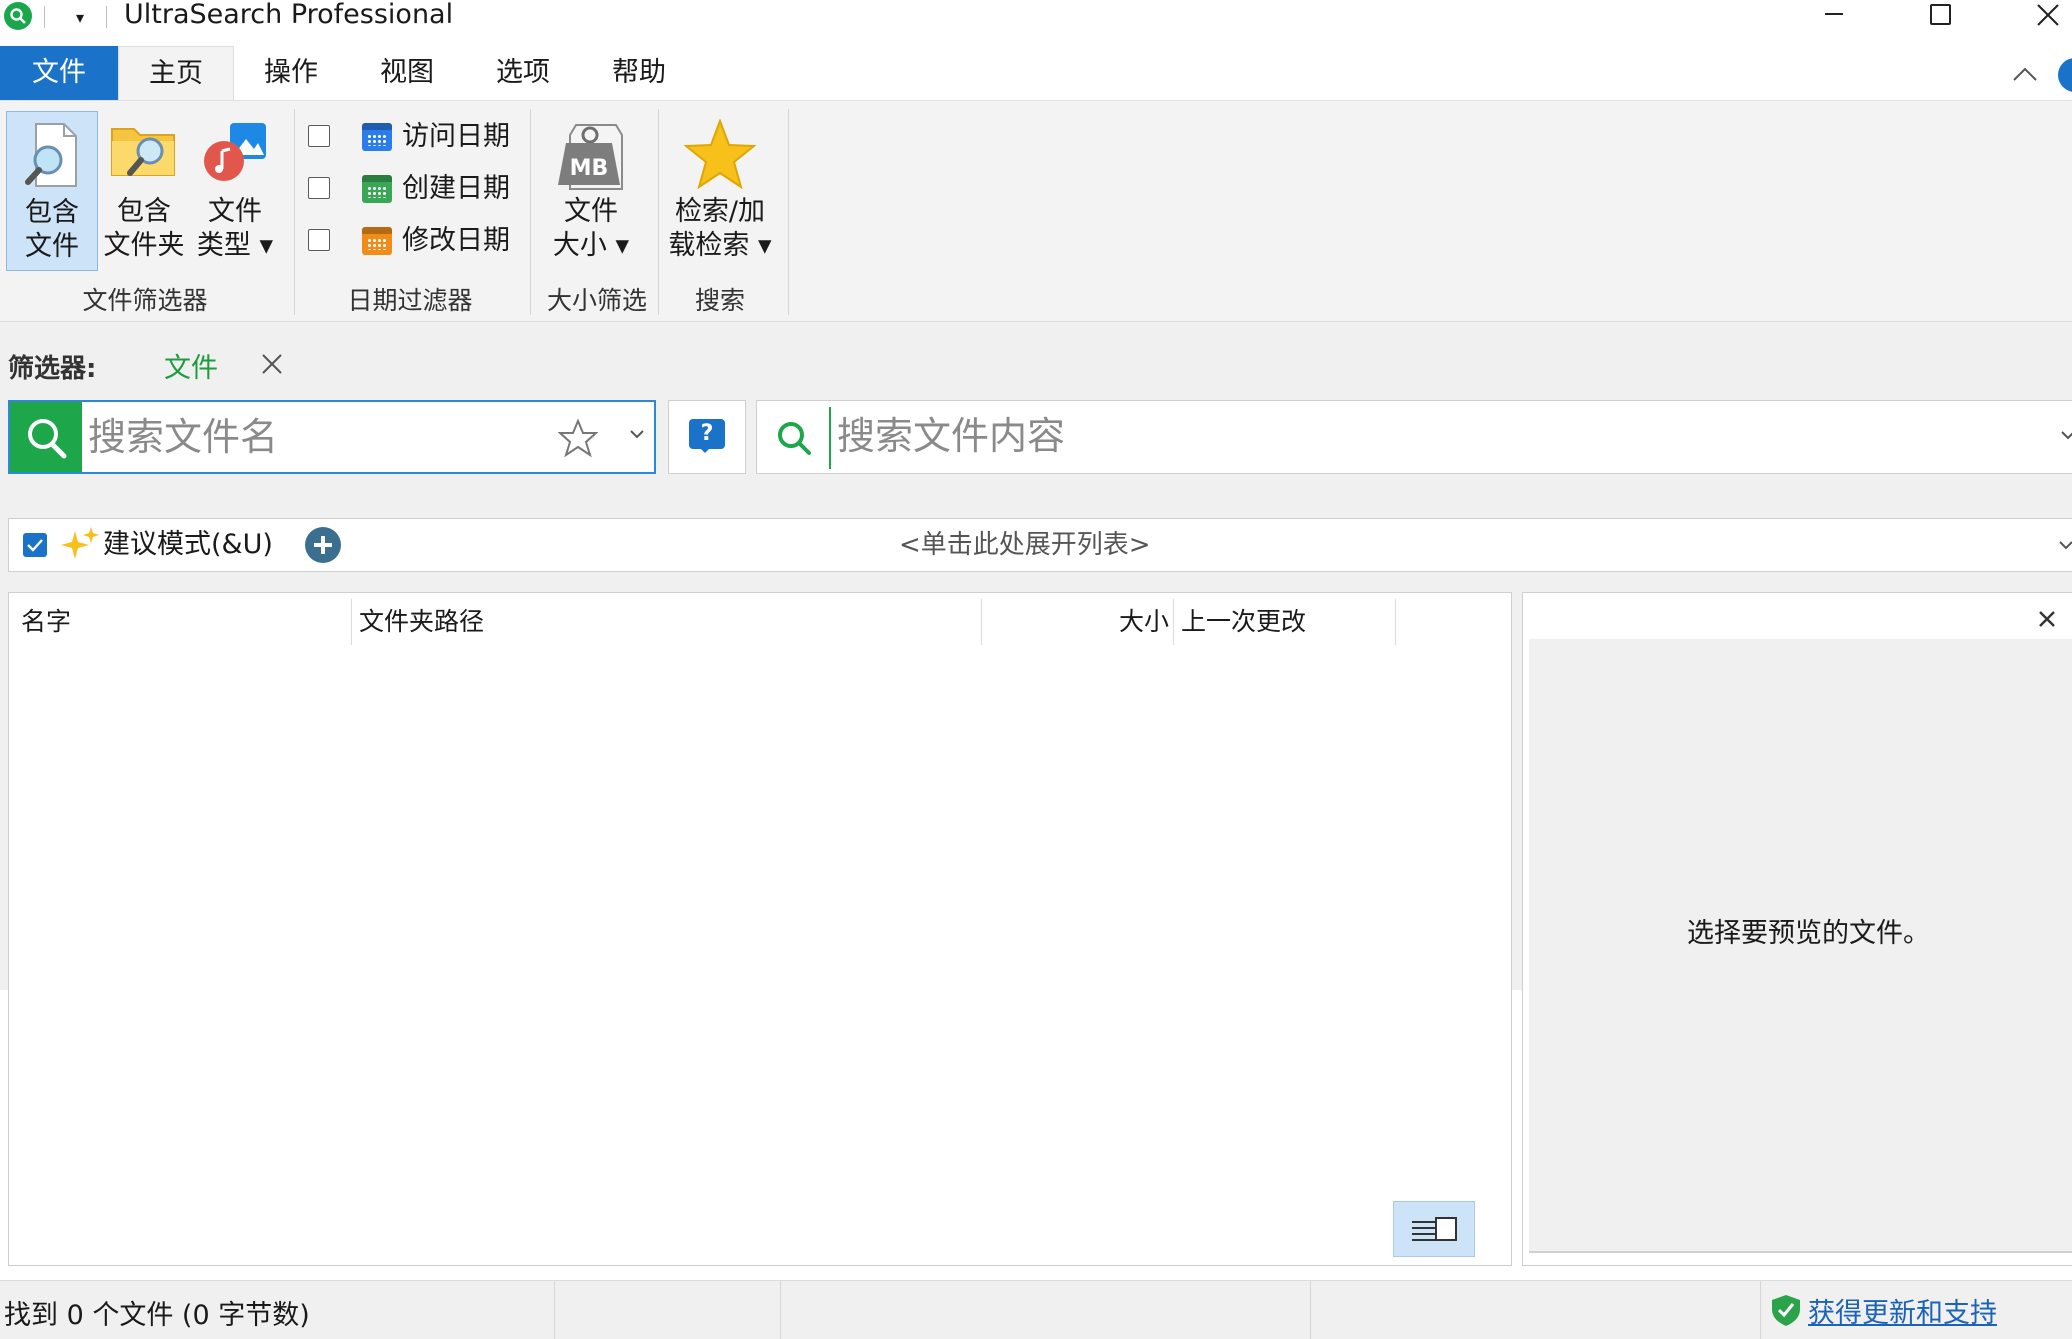 The image size is (2072, 1339). Describe the element at coordinates (235, 211) in the screenshot. I see `file-types-label-1: 文件` at that location.